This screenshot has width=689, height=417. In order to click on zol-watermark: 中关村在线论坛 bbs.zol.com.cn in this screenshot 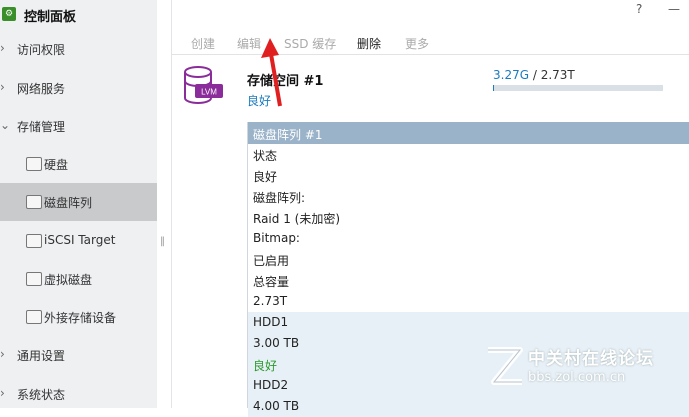, I will do `click(578, 372)`.